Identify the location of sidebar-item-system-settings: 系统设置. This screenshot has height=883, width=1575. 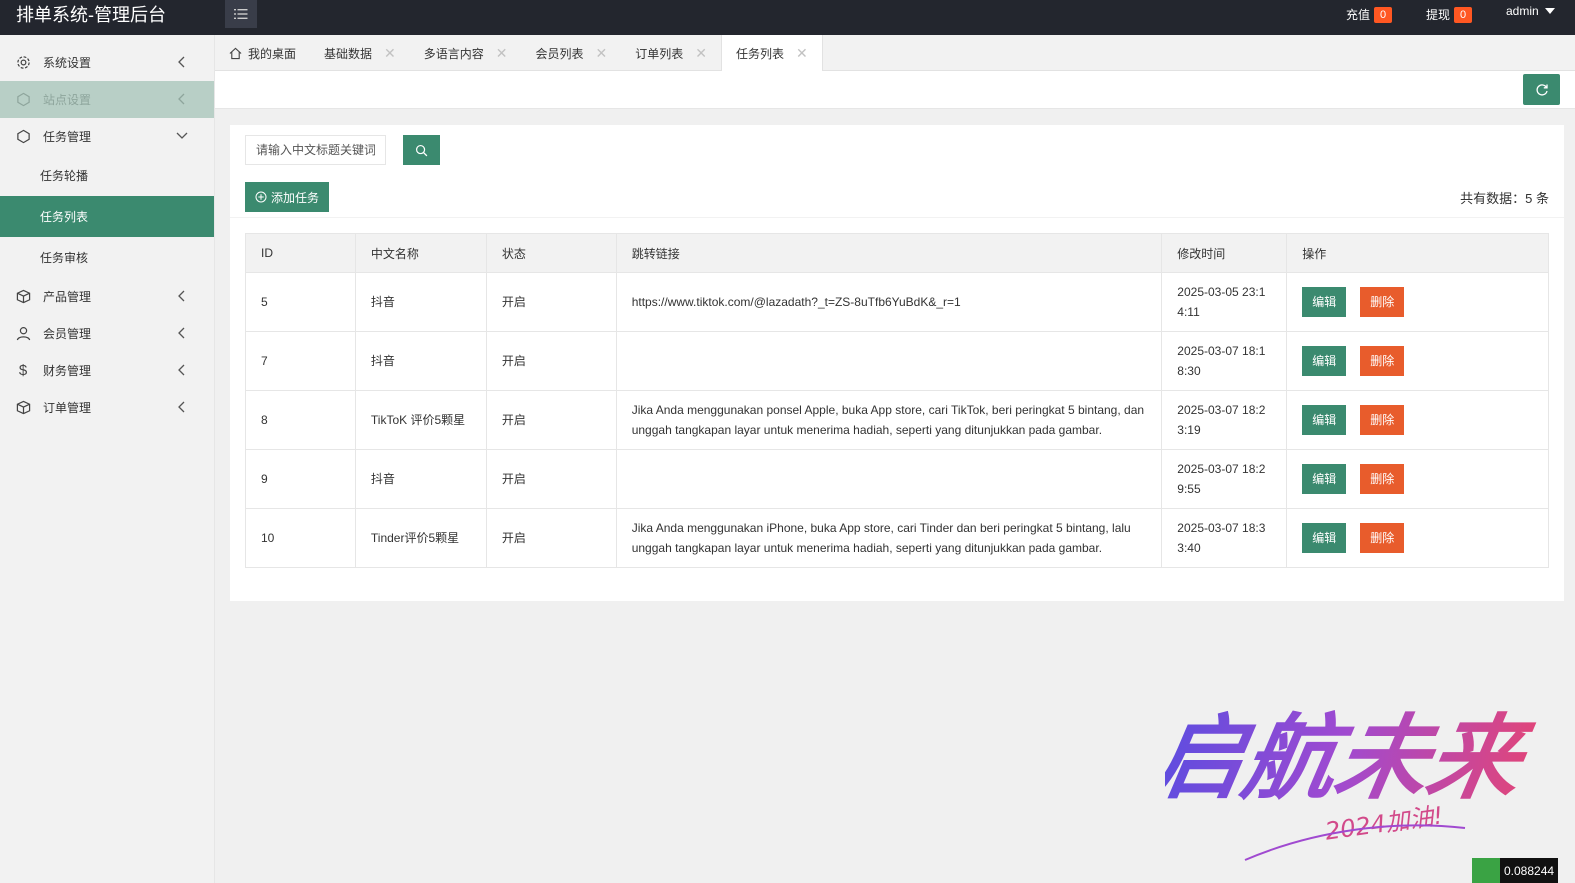
(107, 62).